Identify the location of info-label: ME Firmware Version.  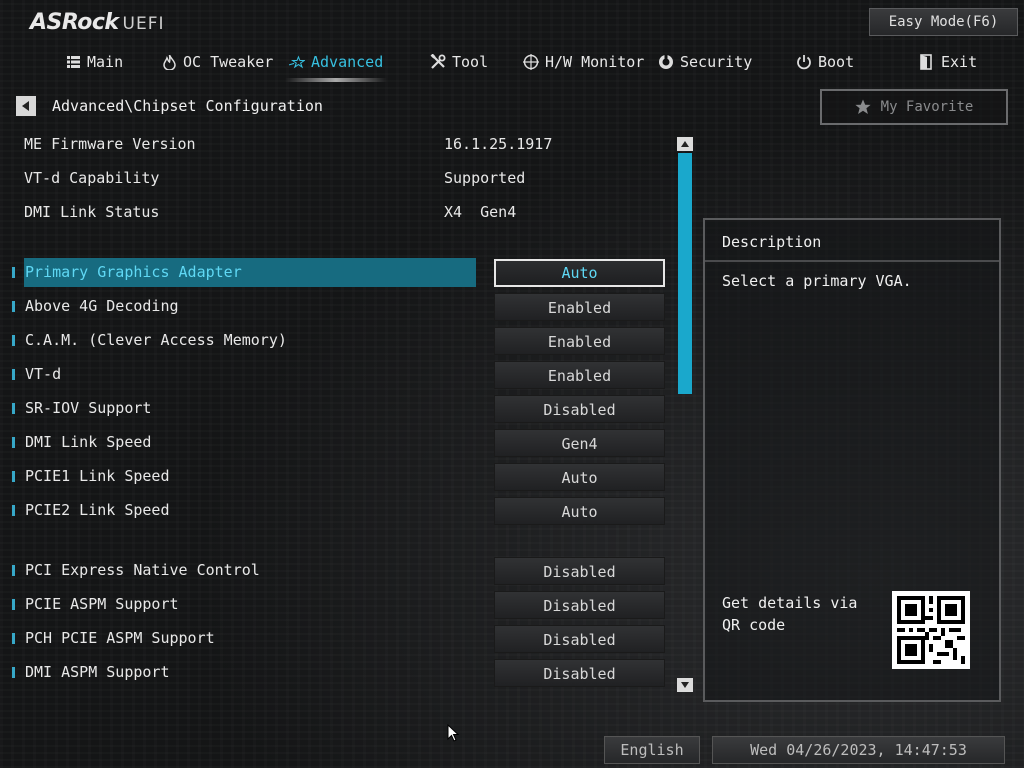
(110, 144).